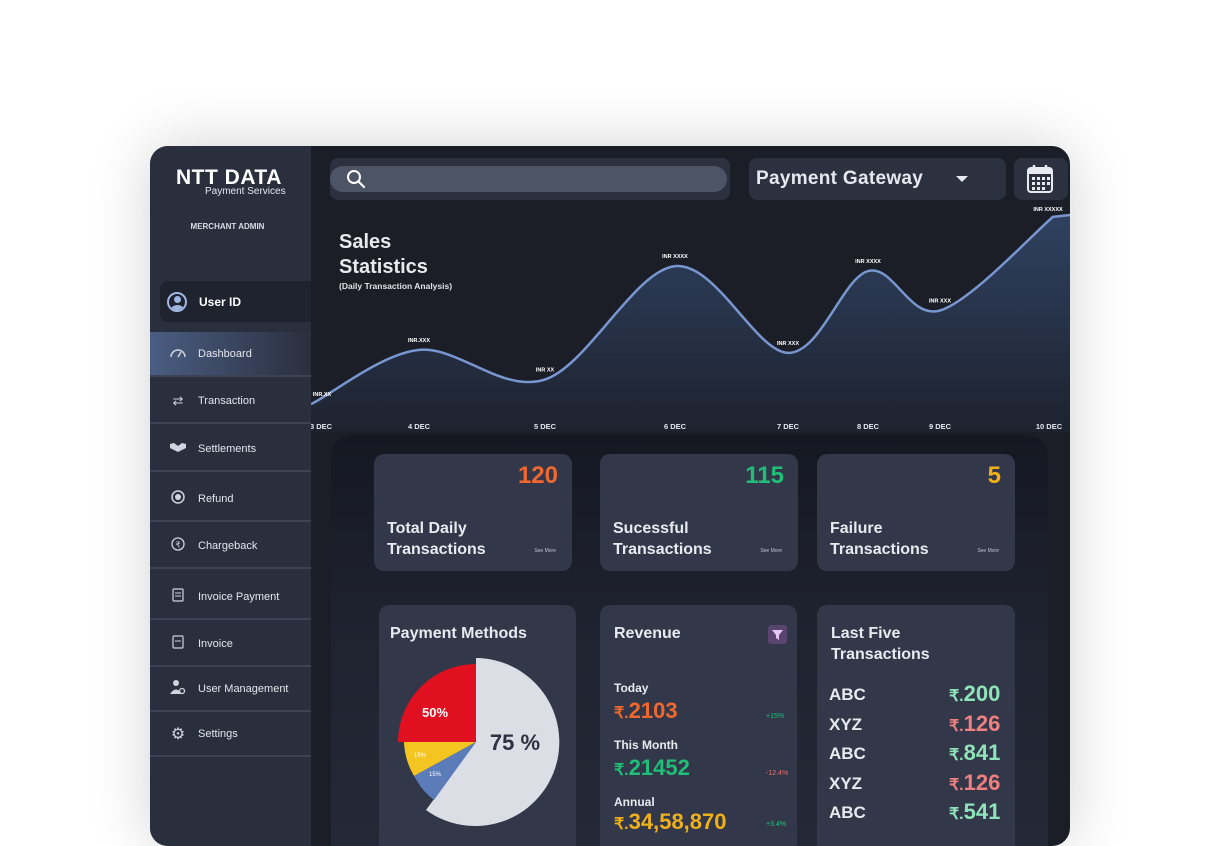 This screenshot has height=846, width=1221. What do you see at coordinates (994, 475) in the screenshot?
I see `stat-value: 5` at bounding box center [994, 475].